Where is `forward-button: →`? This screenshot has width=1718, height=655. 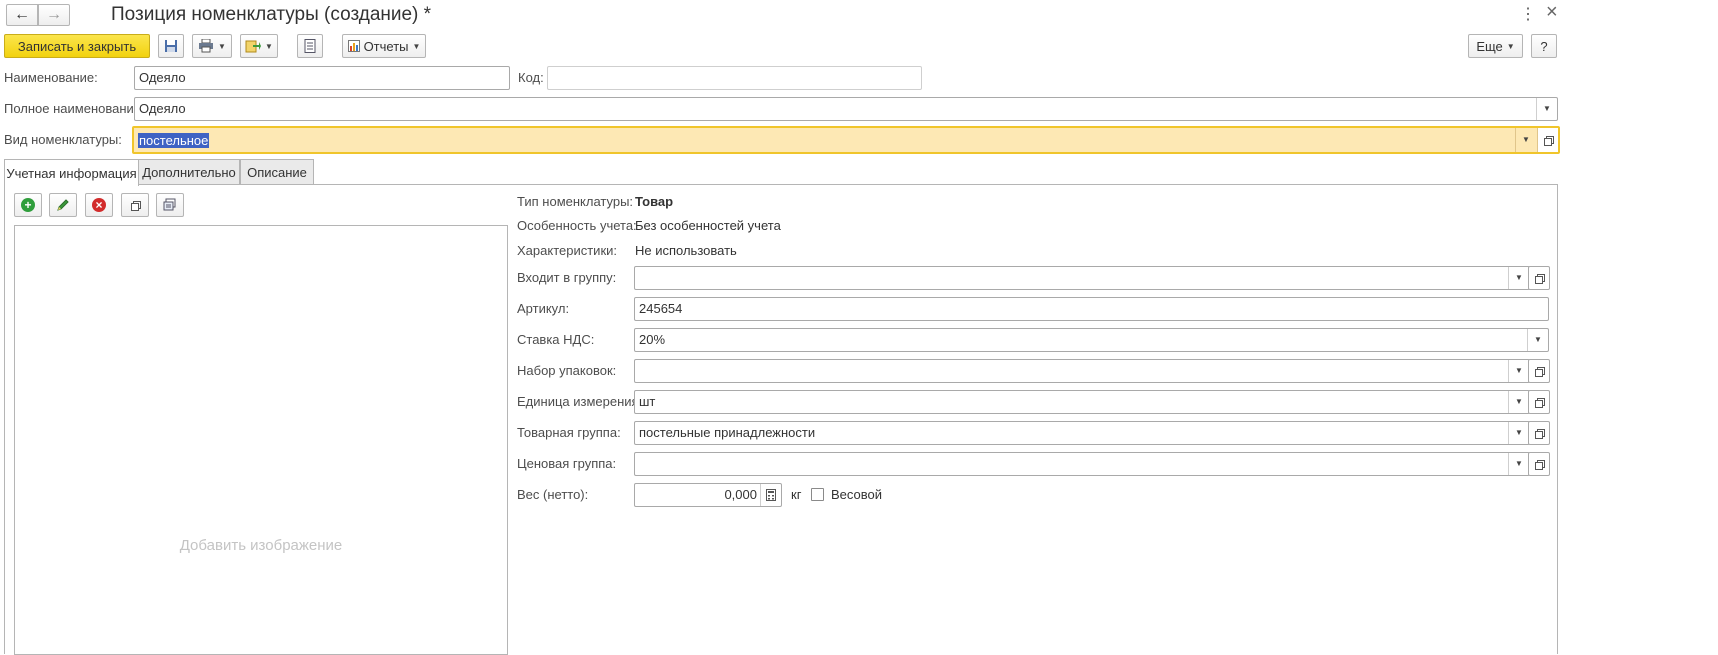 forward-button: → is located at coordinates (54, 15).